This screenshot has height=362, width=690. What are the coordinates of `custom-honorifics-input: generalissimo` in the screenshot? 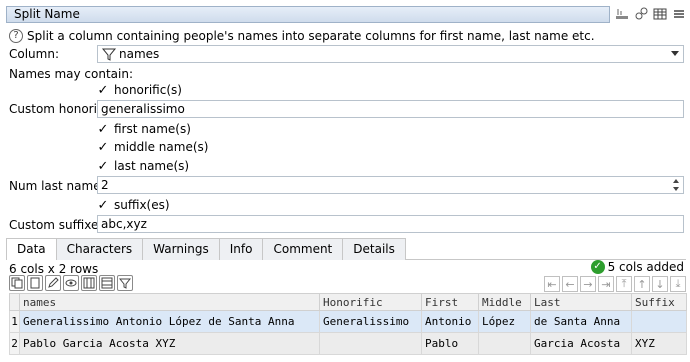 It's located at (390, 109).